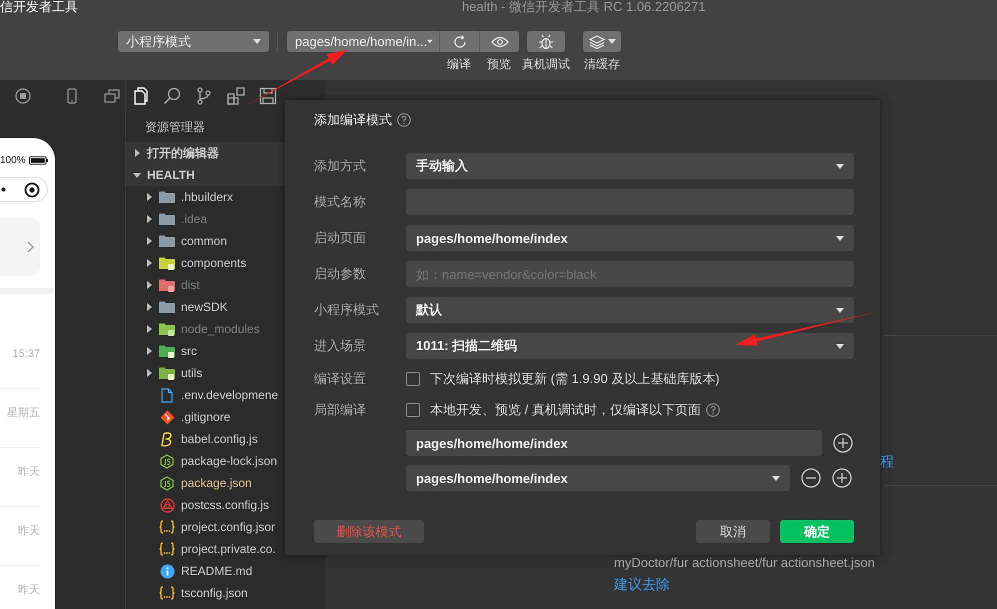 This screenshot has width=997, height=609. Describe the element at coordinates (193, 41) in the screenshot. I see `mode-select: 小程序模式` at that location.